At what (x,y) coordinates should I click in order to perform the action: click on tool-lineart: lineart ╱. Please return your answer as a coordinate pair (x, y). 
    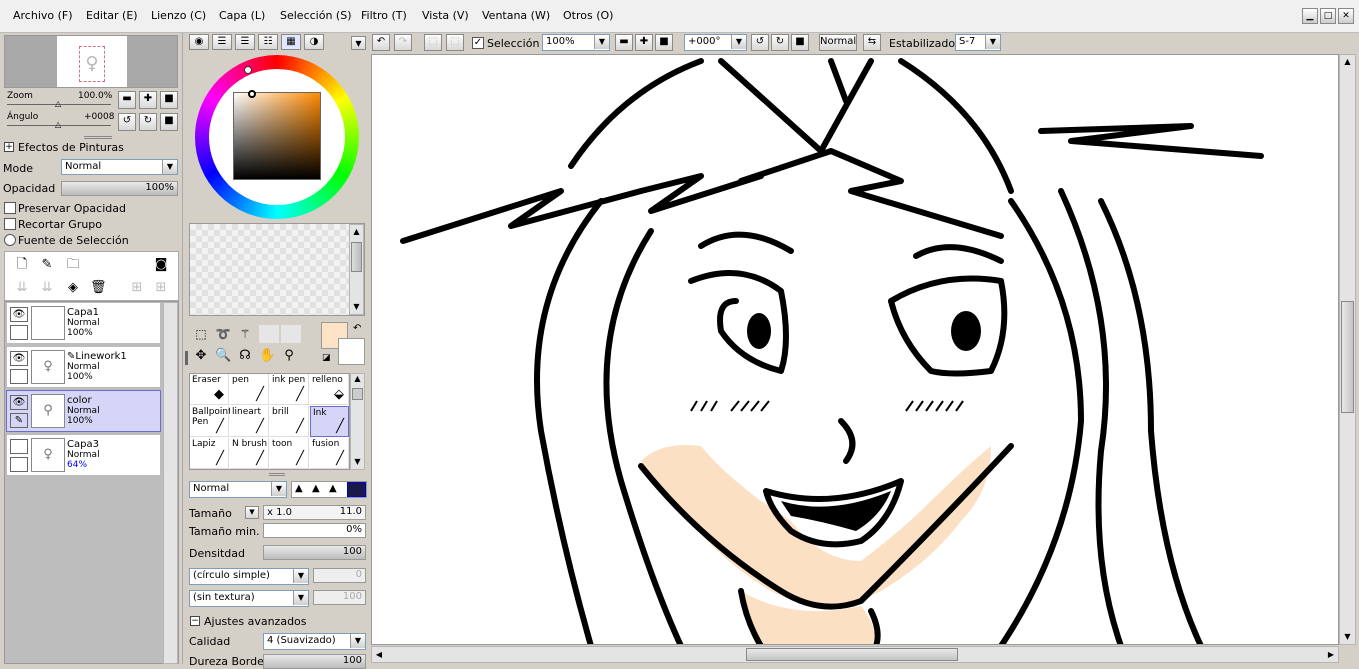
    Looking at the image, I should click on (249, 421).